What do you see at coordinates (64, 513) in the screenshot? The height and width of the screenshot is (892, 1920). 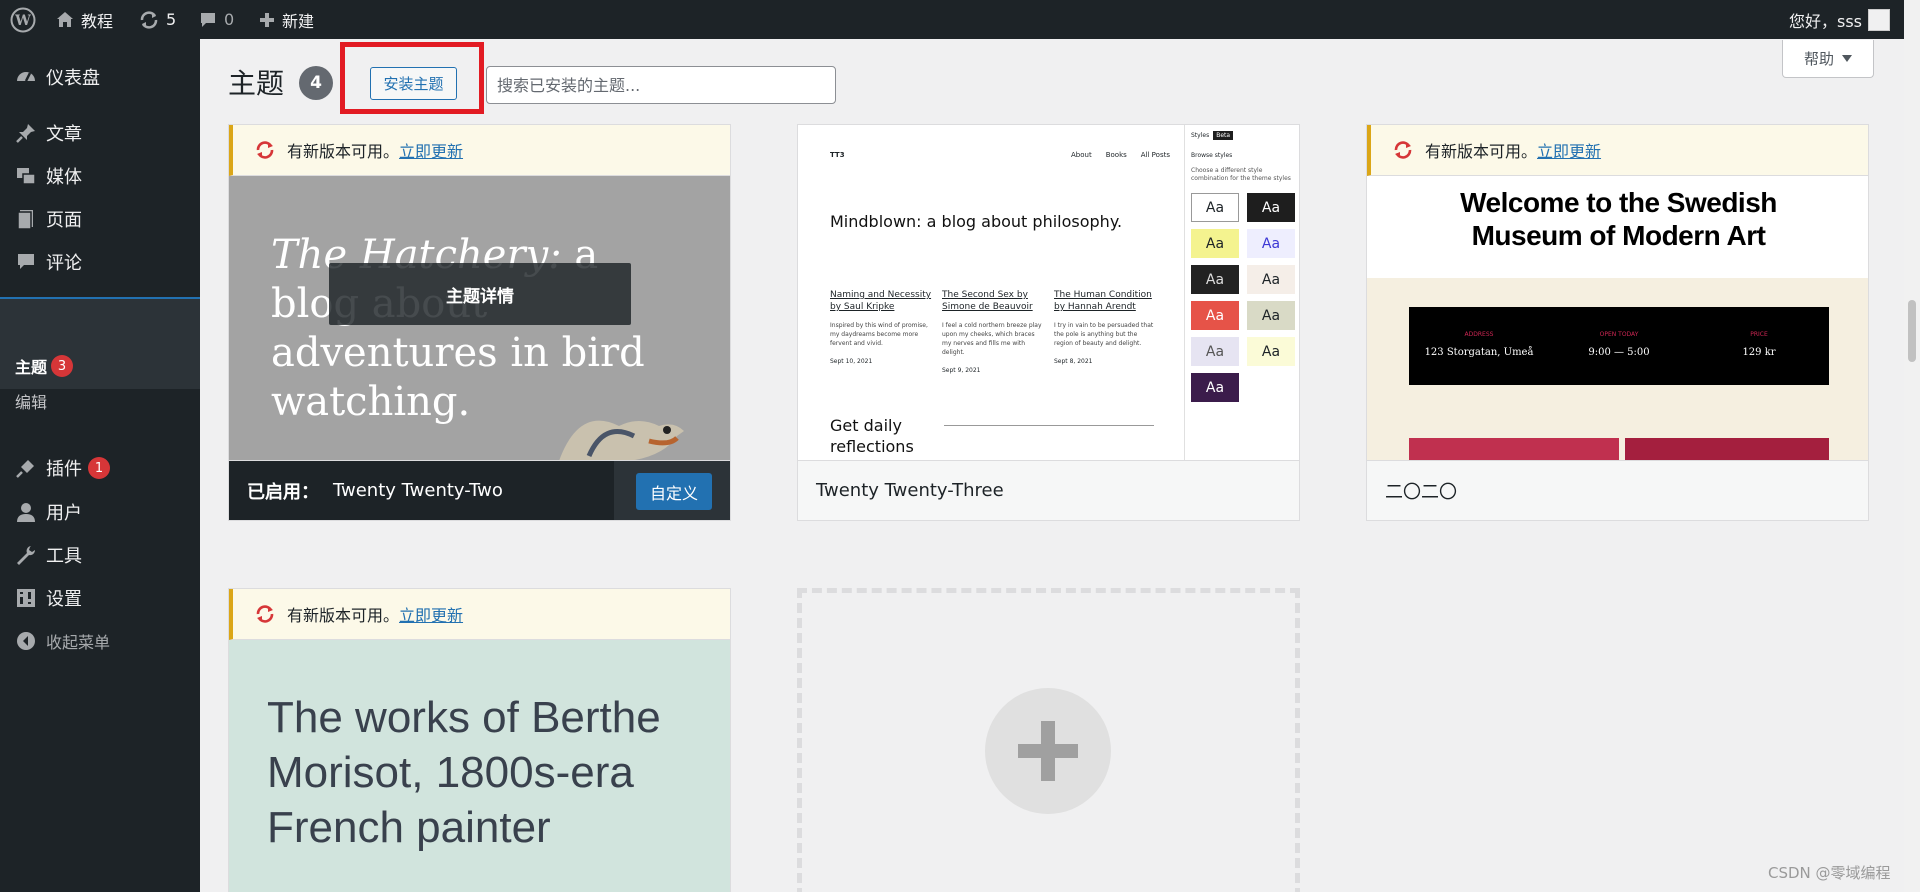 I see `menu-label: 用户` at bounding box center [64, 513].